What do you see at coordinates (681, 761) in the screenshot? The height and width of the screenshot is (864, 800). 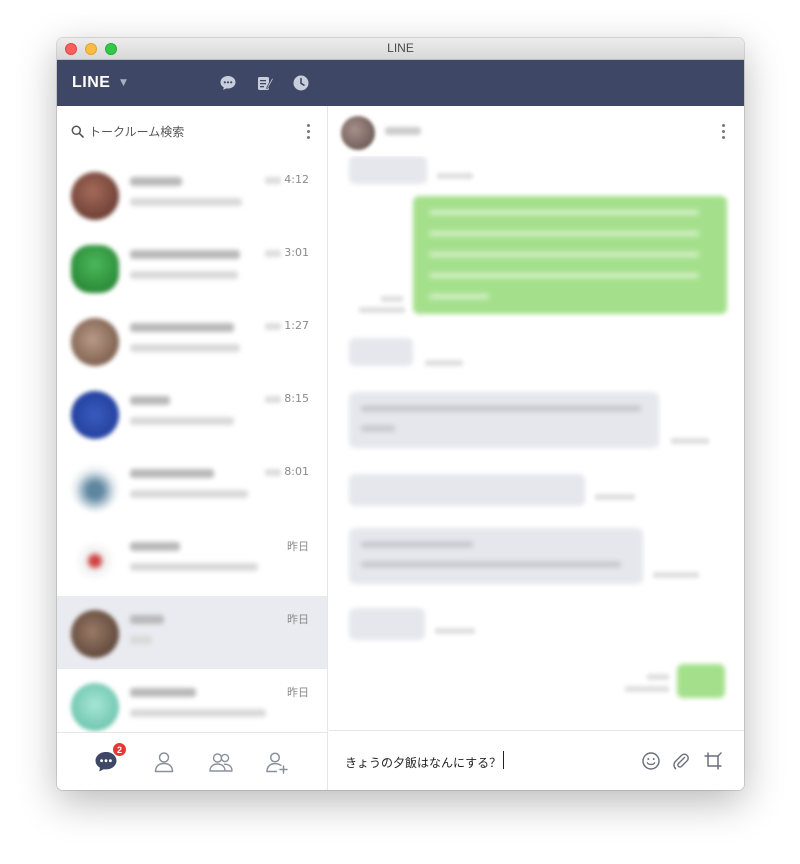 I see `attachment-icon` at bounding box center [681, 761].